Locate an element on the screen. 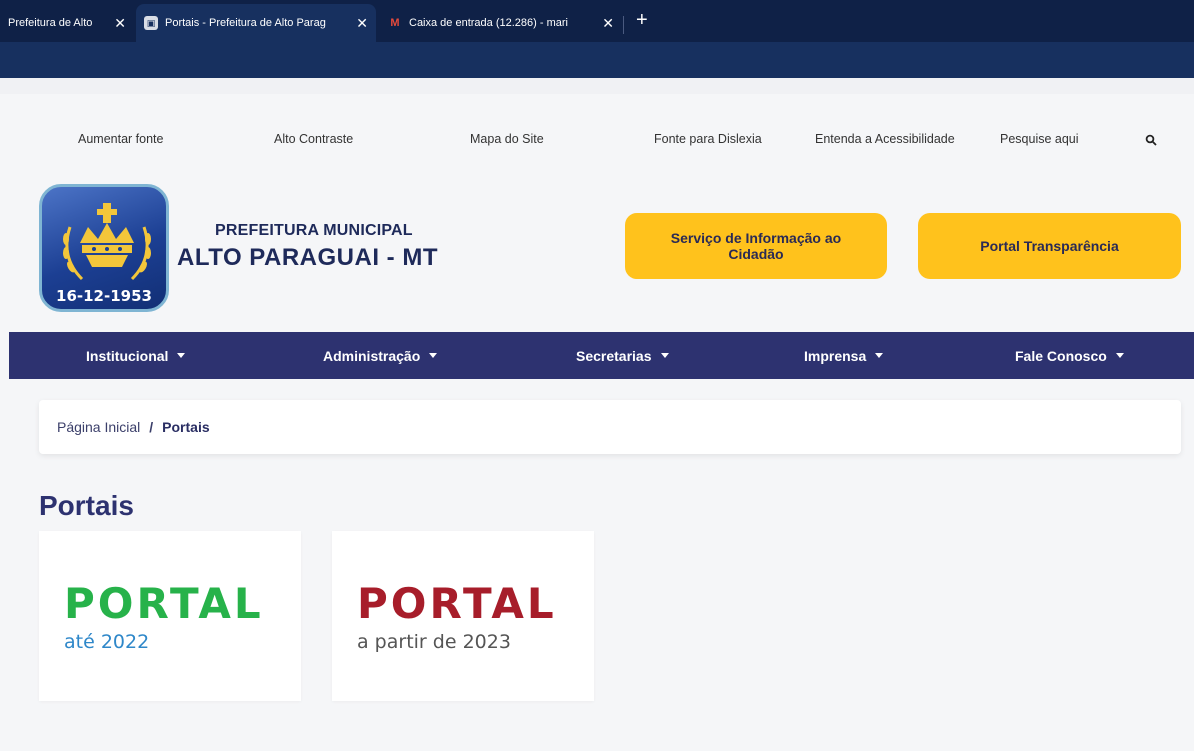 The height and width of the screenshot is (751, 1194). nav-item-label: Fale Conosco is located at coordinates (1061, 355).